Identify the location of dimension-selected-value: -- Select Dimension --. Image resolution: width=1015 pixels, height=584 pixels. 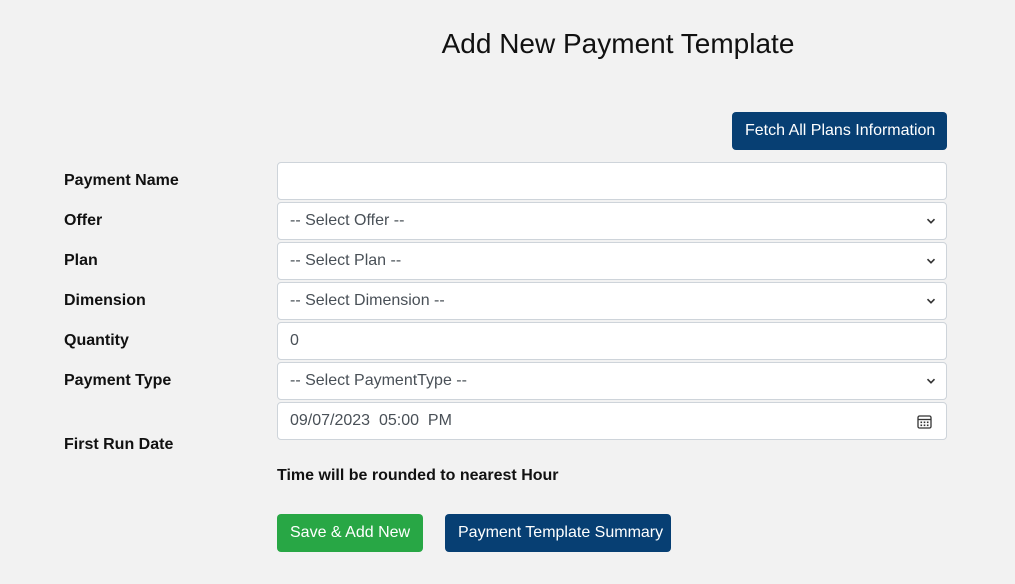
(367, 300).